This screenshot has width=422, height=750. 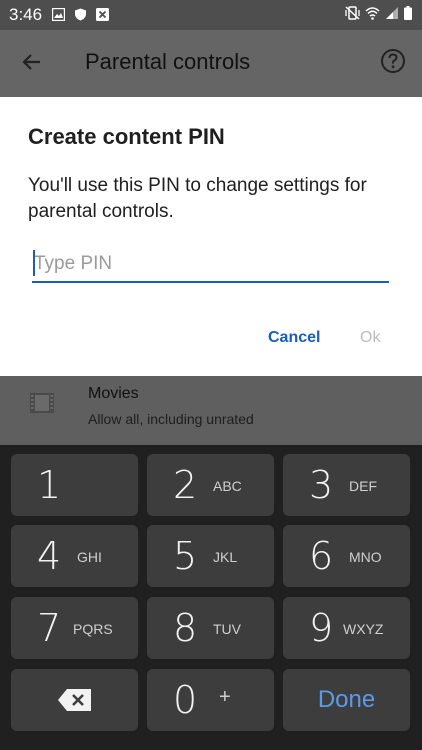 What do you see at coordinates (365, 557) in the screenshot?
I see `key-letters: MNO` at bounding box center [365, 557].